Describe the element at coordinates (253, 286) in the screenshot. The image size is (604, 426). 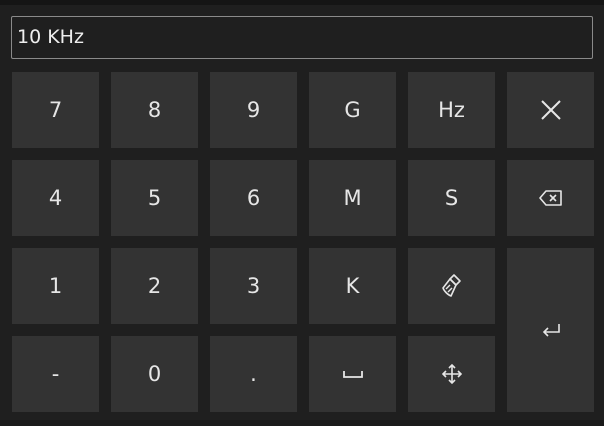
I see `key-3: 3` at that location.